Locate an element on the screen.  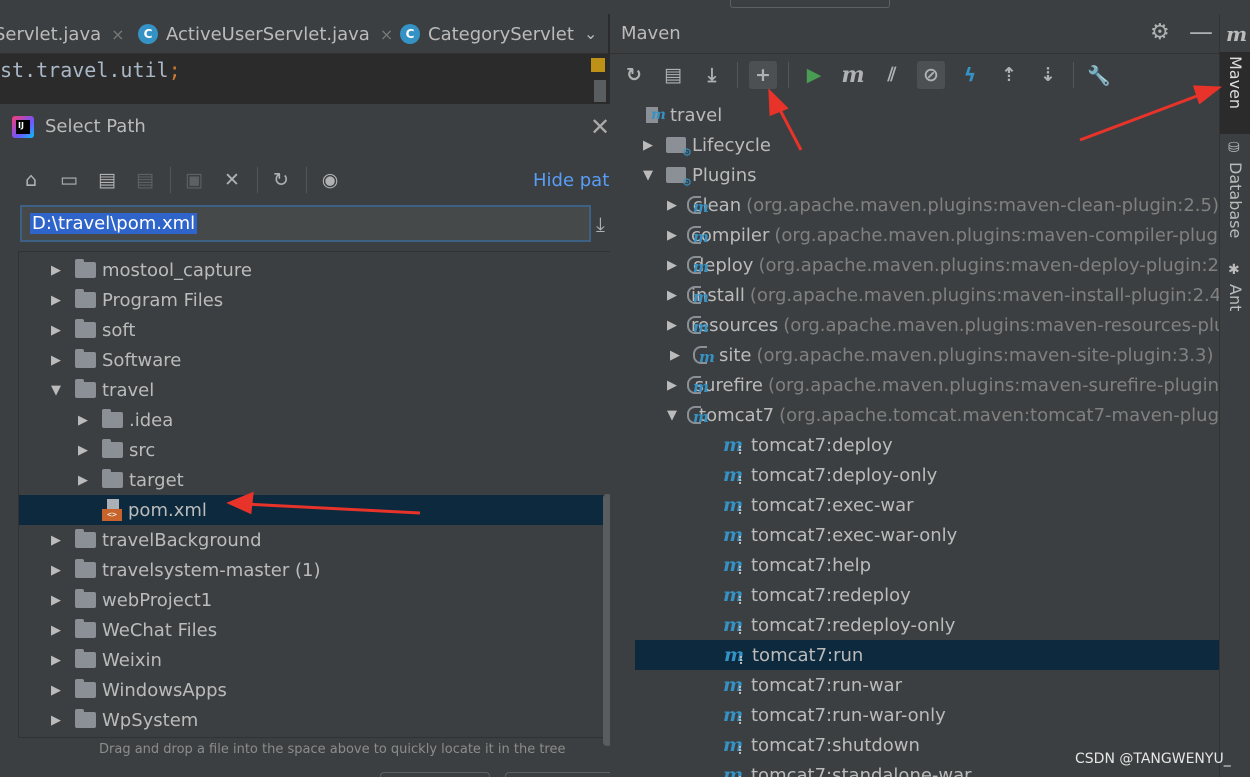
maven-tree-row-goal: m tomcat7:run-war-only is located at coordinates (926, 715).